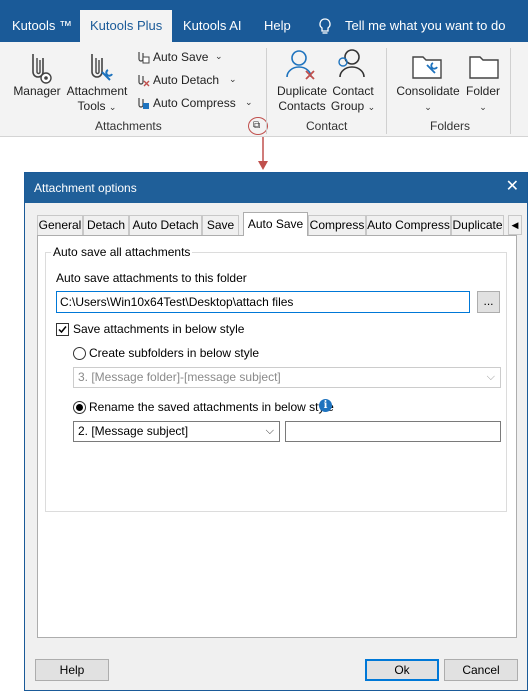  Describe the element at coordinates (128, 126) in the screenshot. I see `attachments-group-label: Attachments` at that location.